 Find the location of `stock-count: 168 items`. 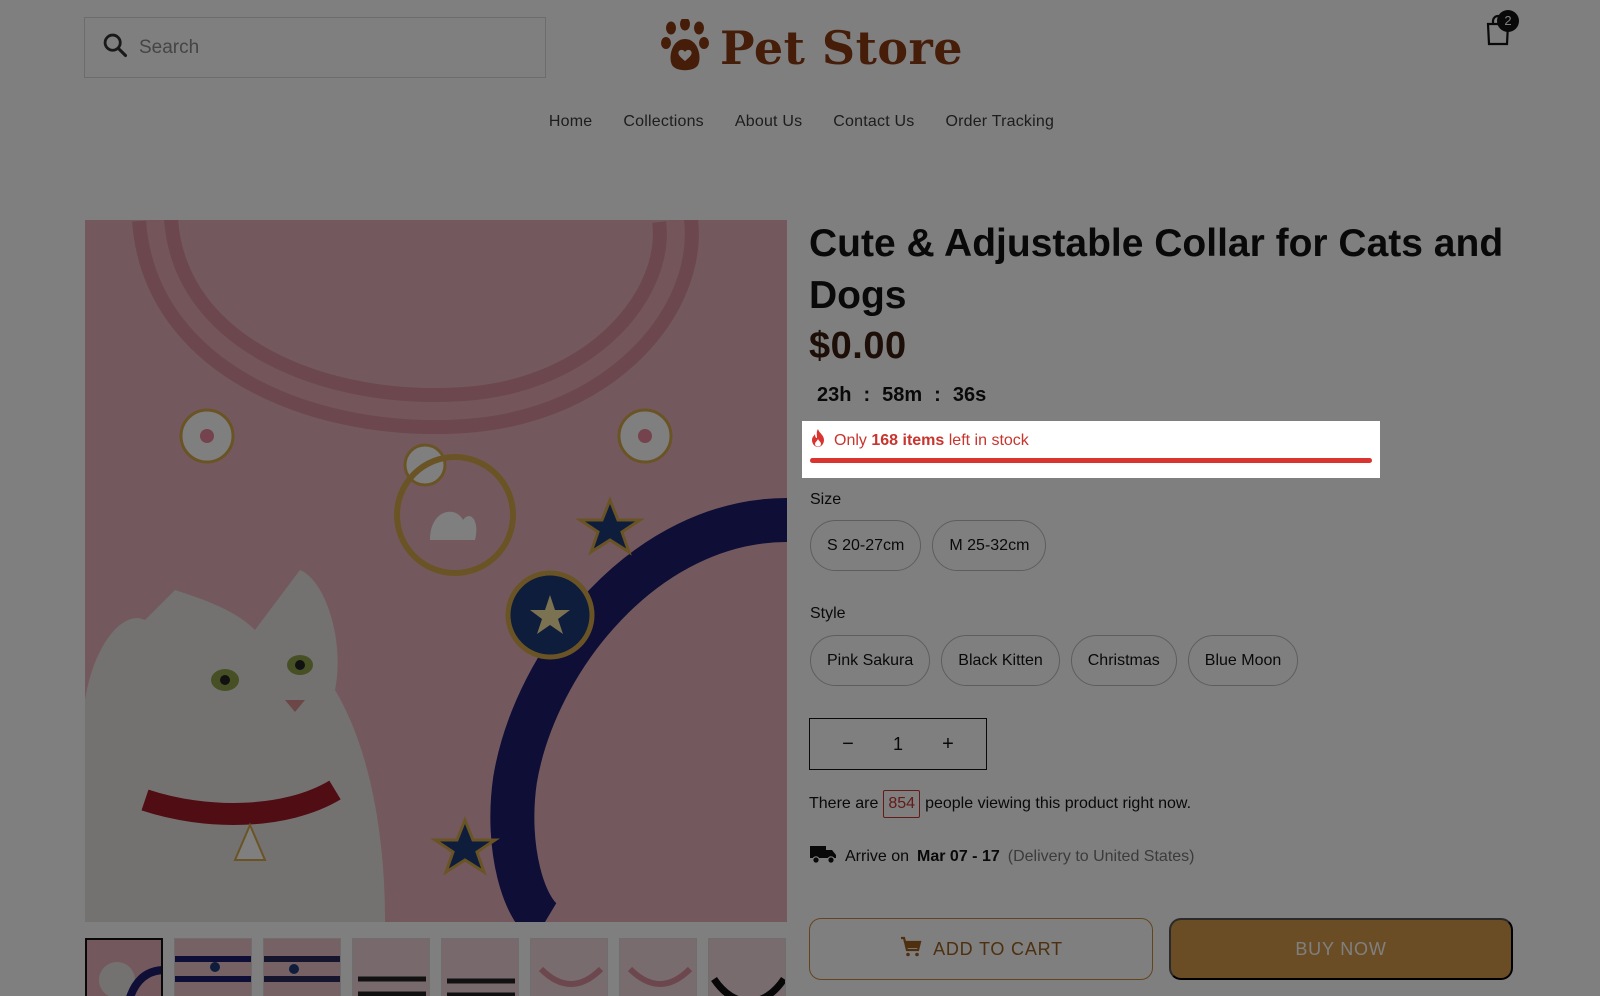

stock-count: 168 items is located at coordinates (908, 440).